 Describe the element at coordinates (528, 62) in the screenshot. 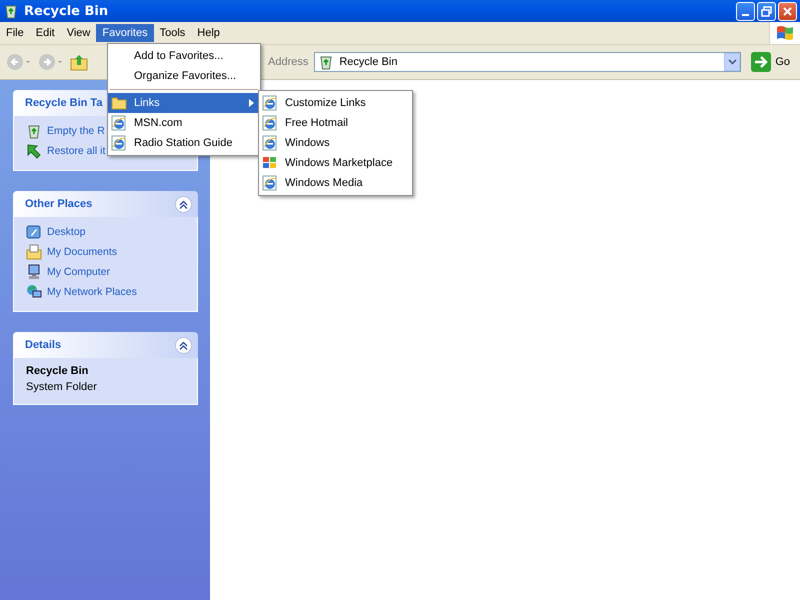

I see `address-field: Recycle Bin` at that location.